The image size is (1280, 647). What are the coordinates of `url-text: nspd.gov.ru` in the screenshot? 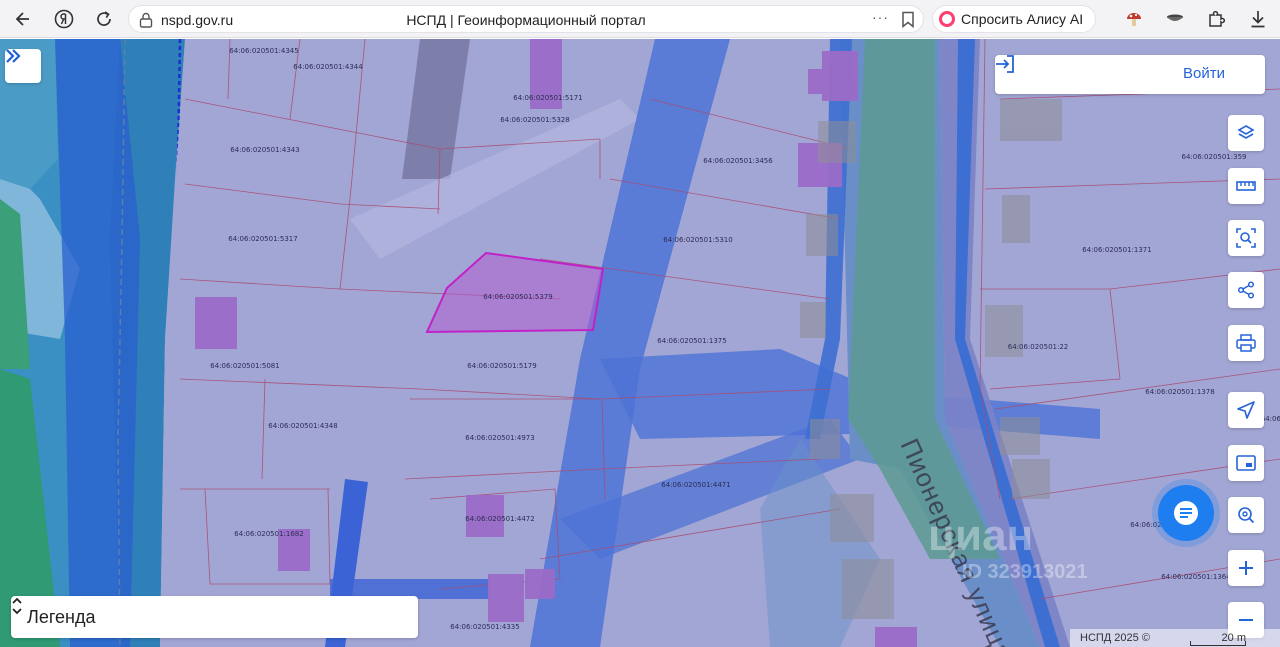 It's located at (197, 20).